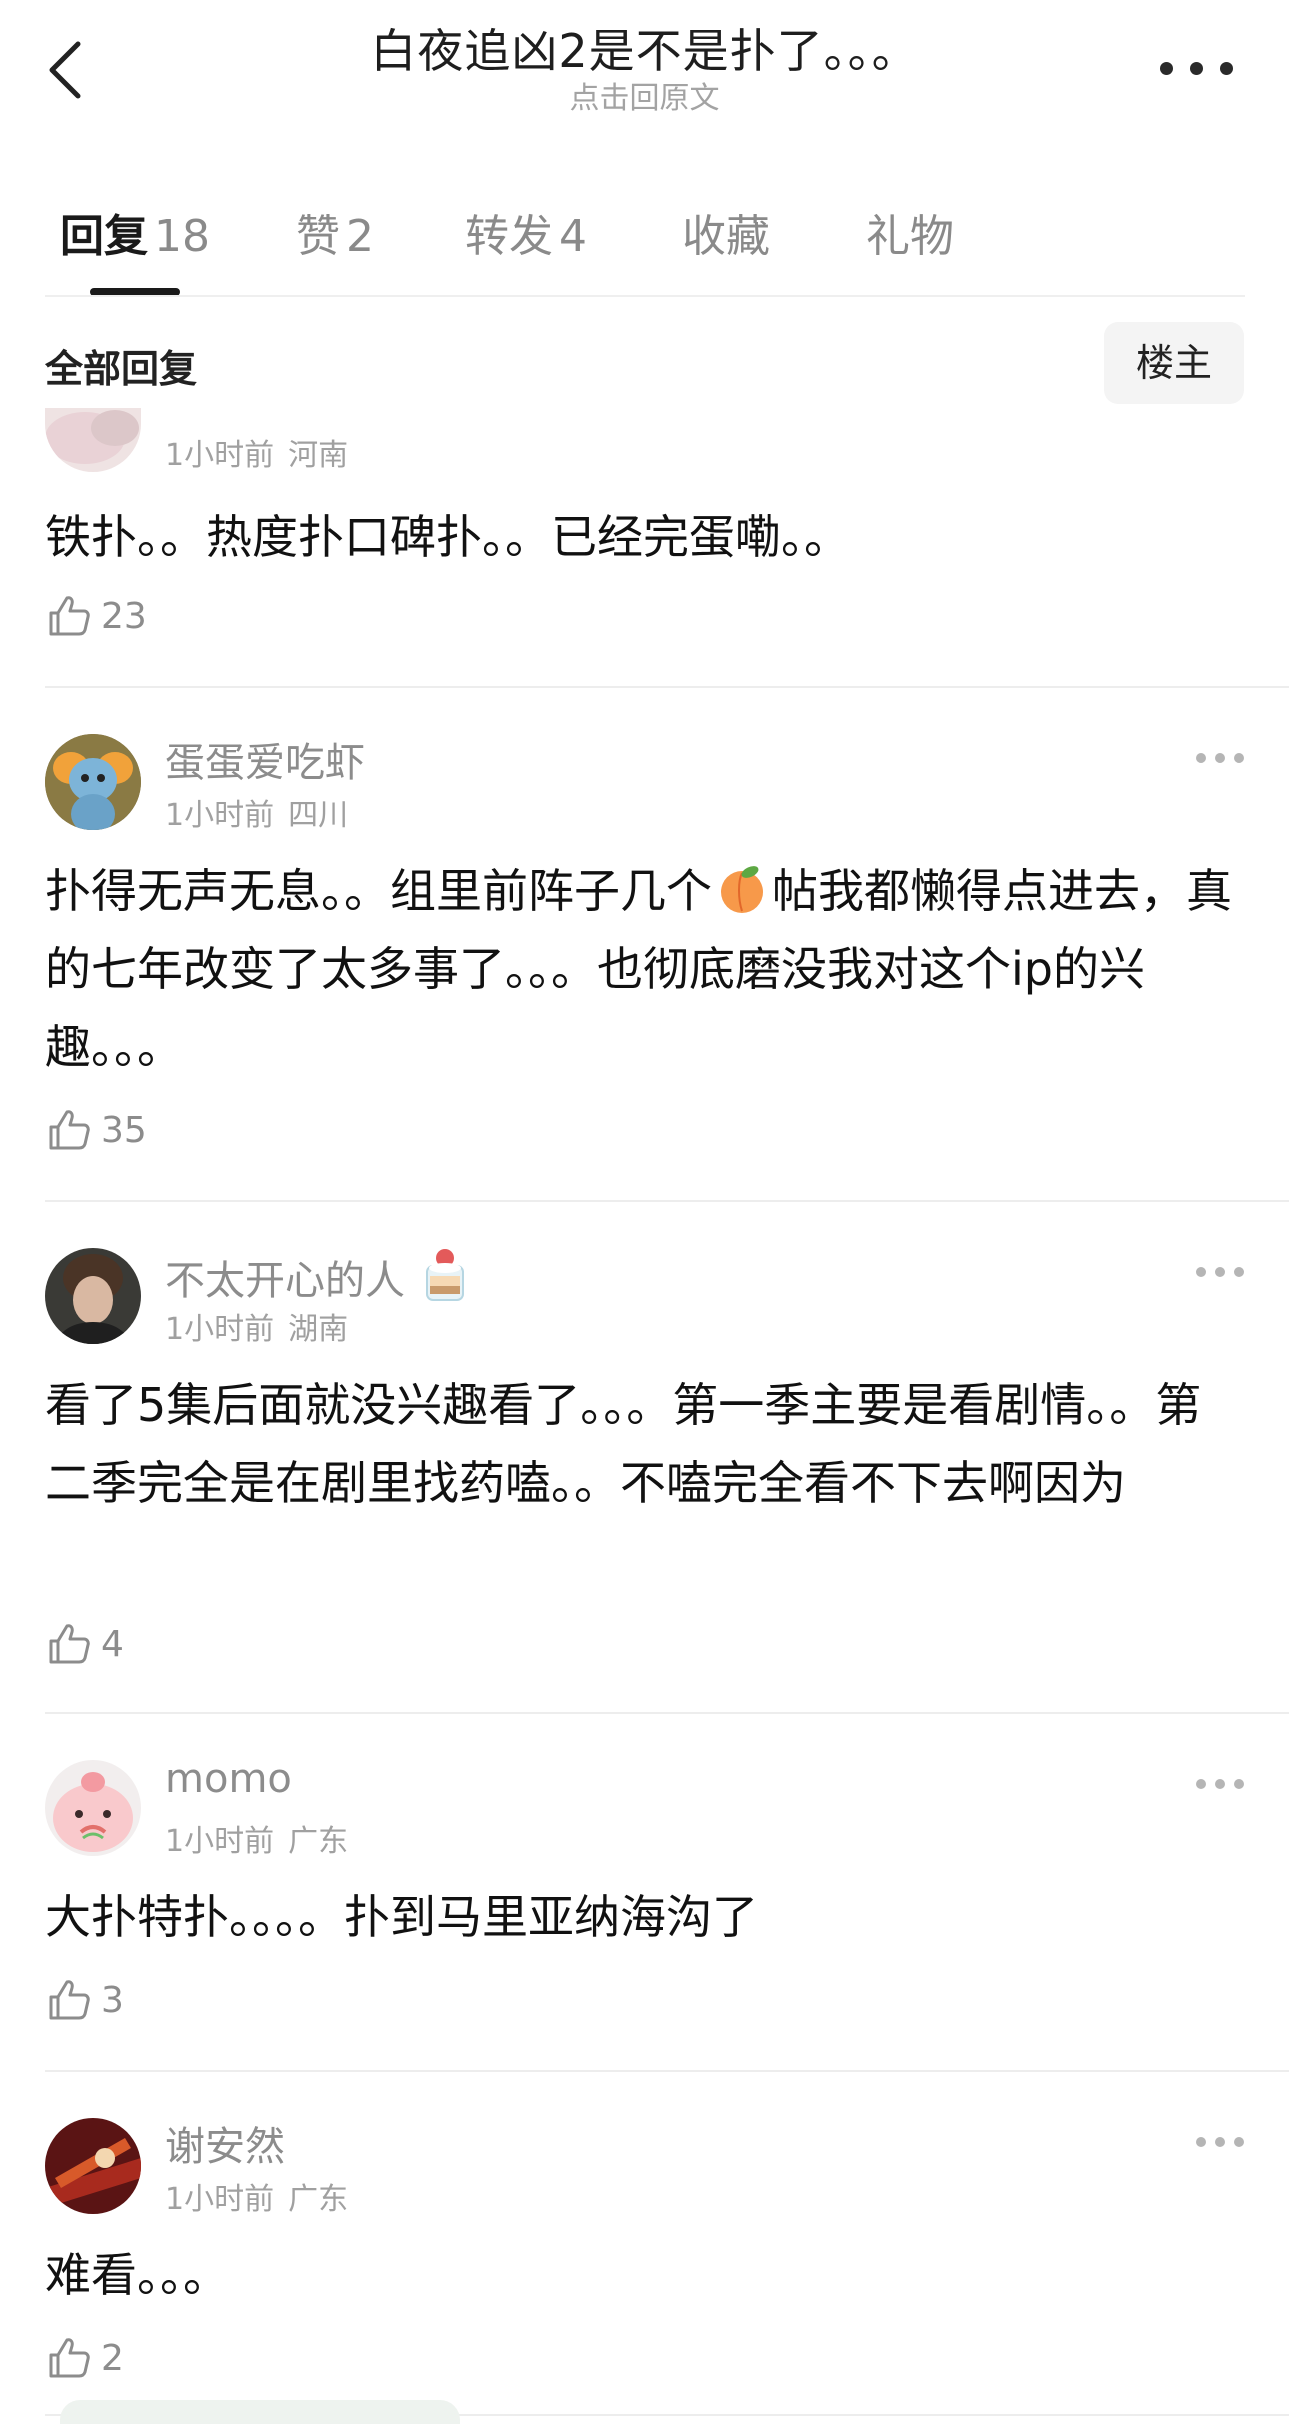 Image resolution: width=1289 pixels, height=2424 pixels. I want to click on tabs-divider, so click(645, 296).